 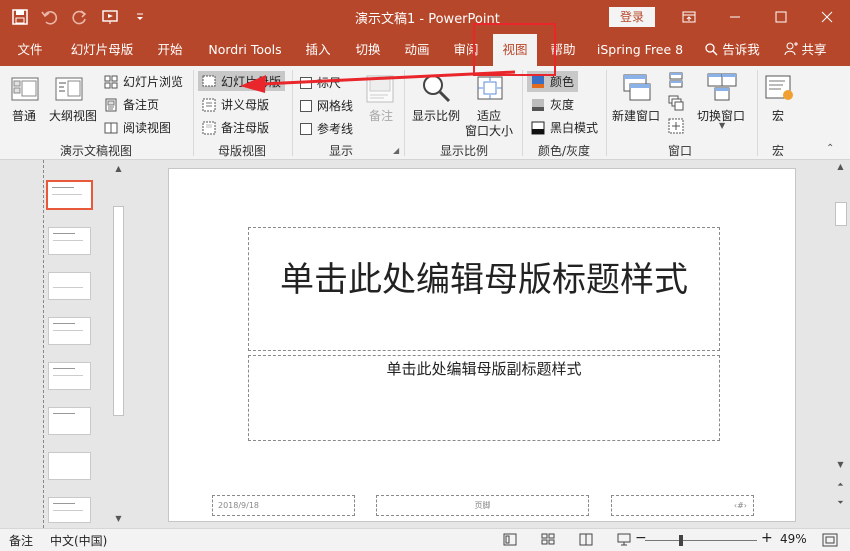 I want to click on reading-view-button: 阅读视图, so click(x=137, y=127).